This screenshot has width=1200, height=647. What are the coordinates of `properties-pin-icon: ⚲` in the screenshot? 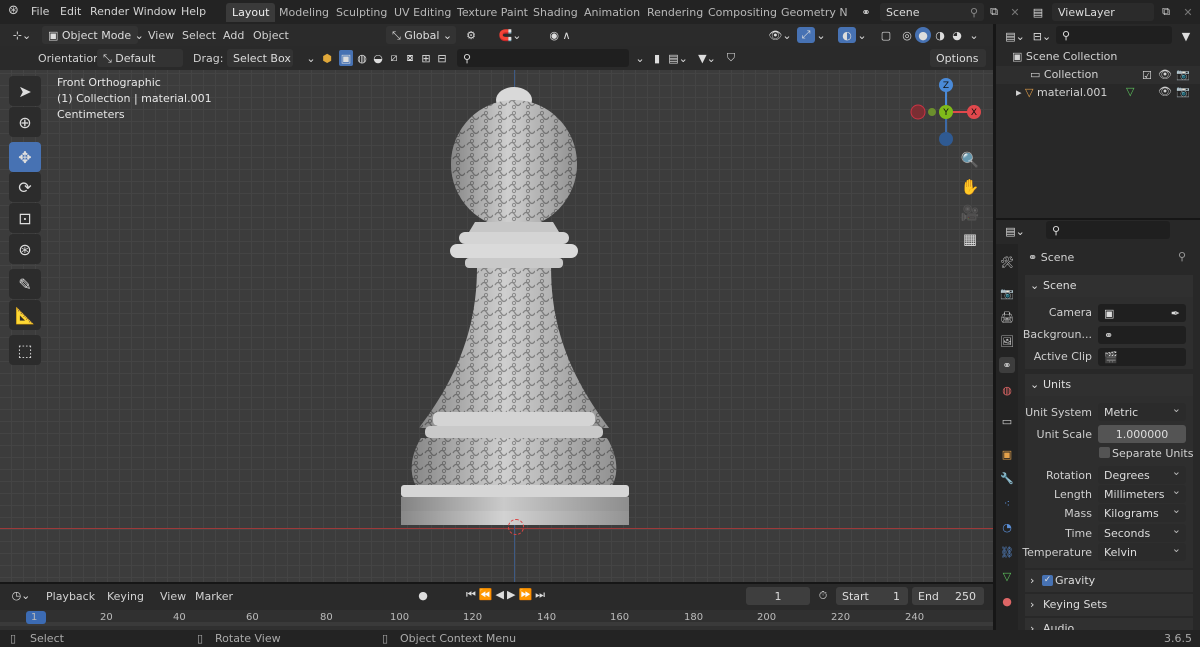 It's located at (1182, 256).